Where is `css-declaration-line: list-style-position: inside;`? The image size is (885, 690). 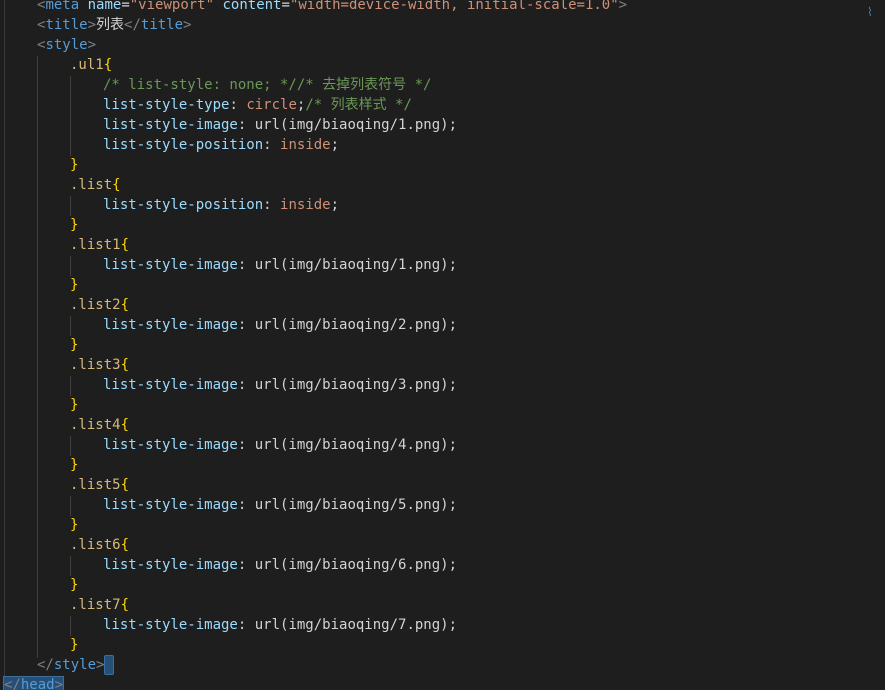
css-declaration-line: list-style-position: inside; is located at coordinates (221, 145).